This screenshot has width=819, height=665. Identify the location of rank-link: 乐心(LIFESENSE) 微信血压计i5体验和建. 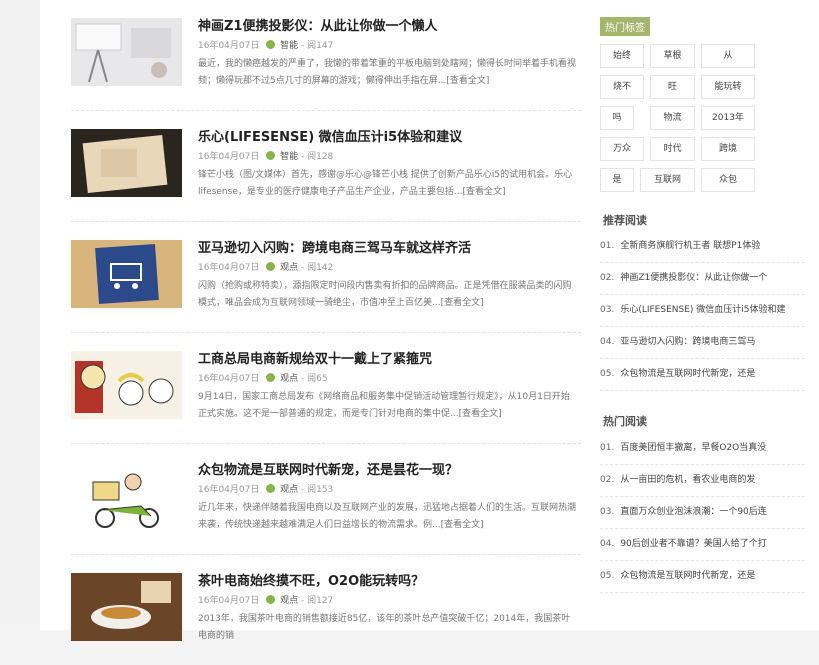
(702, 310).